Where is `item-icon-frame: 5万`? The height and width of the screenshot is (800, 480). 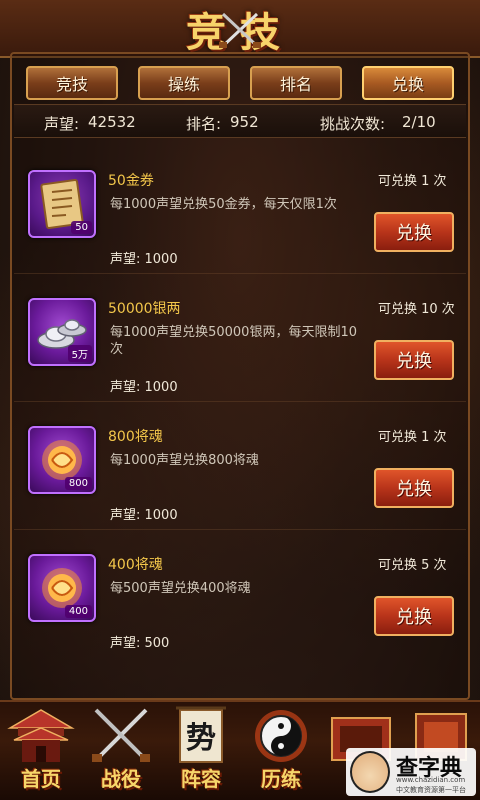
item-icon-frame: 5万 is located at coordinates (62, 332).